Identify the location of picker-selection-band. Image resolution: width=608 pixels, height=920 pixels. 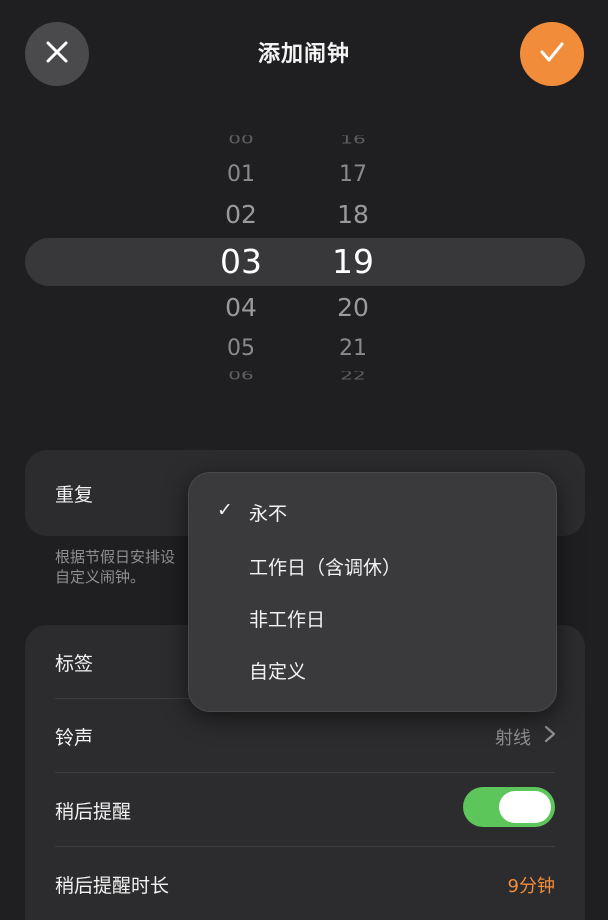
(305, 262).